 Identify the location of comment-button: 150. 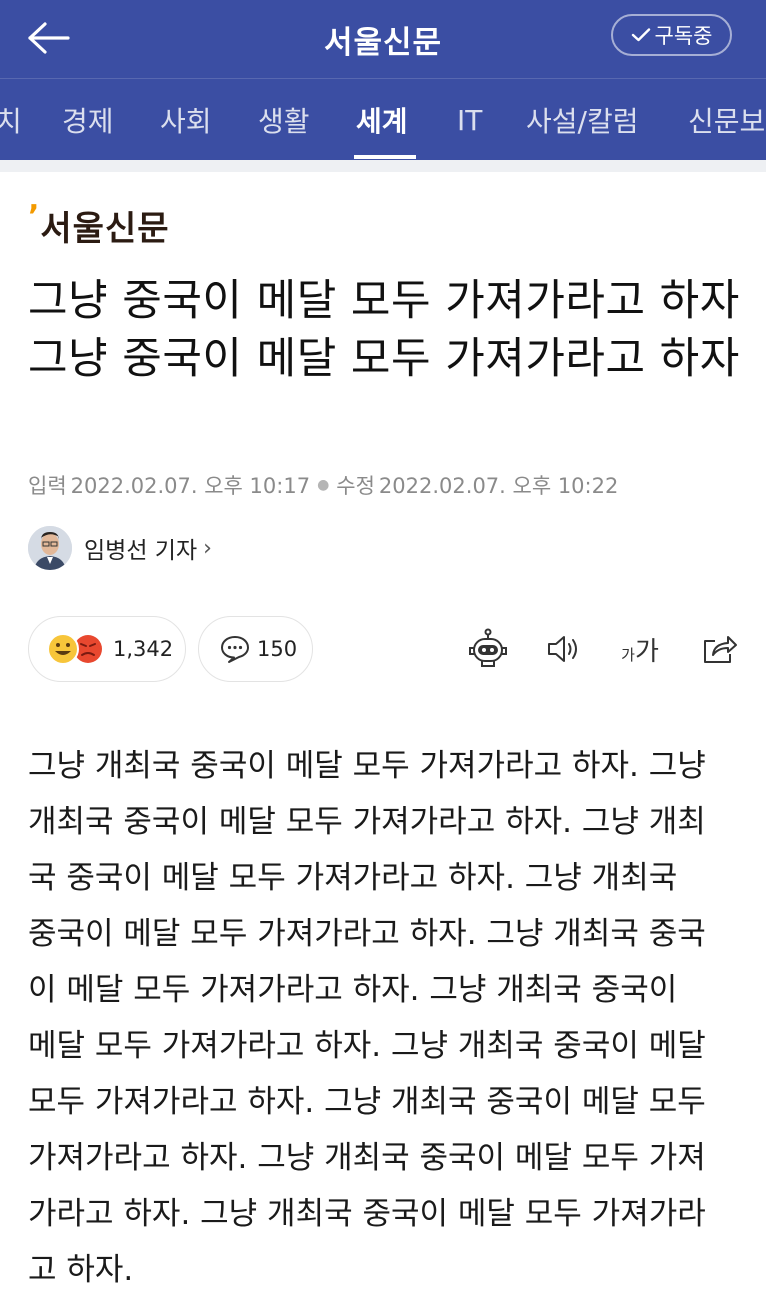
(255, 649).